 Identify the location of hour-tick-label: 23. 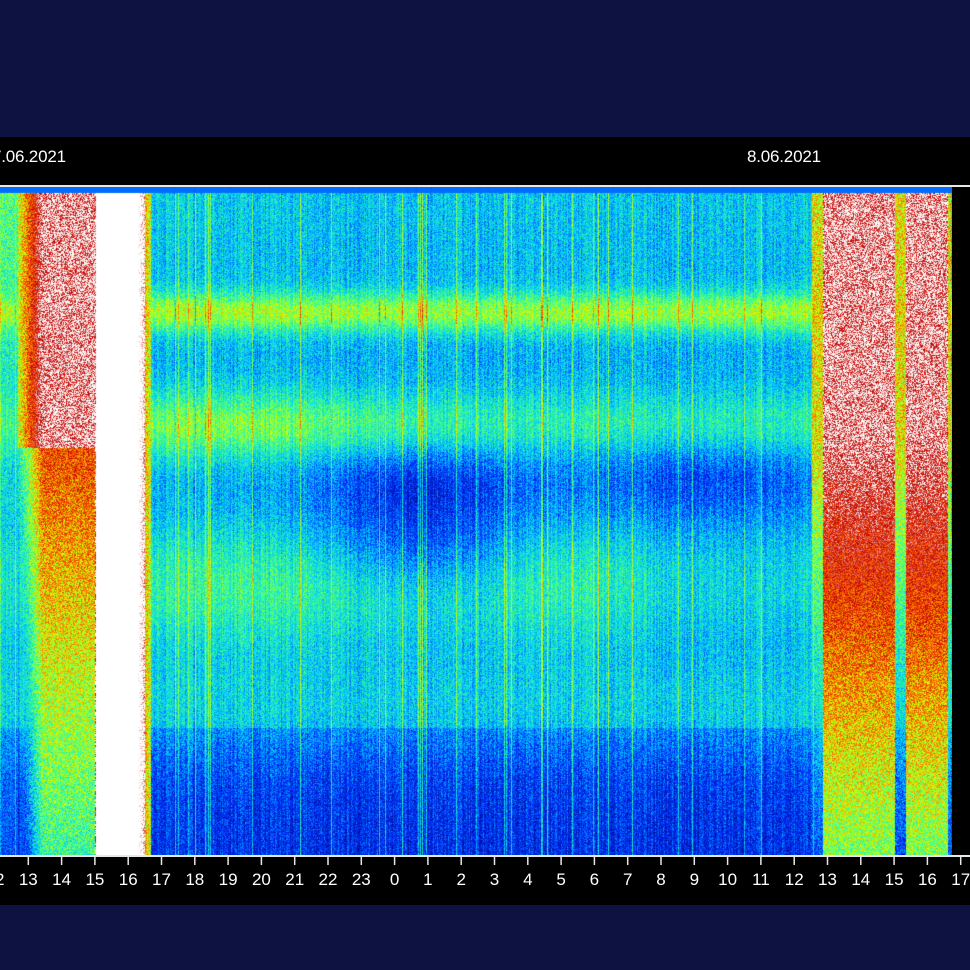
(361, 879).